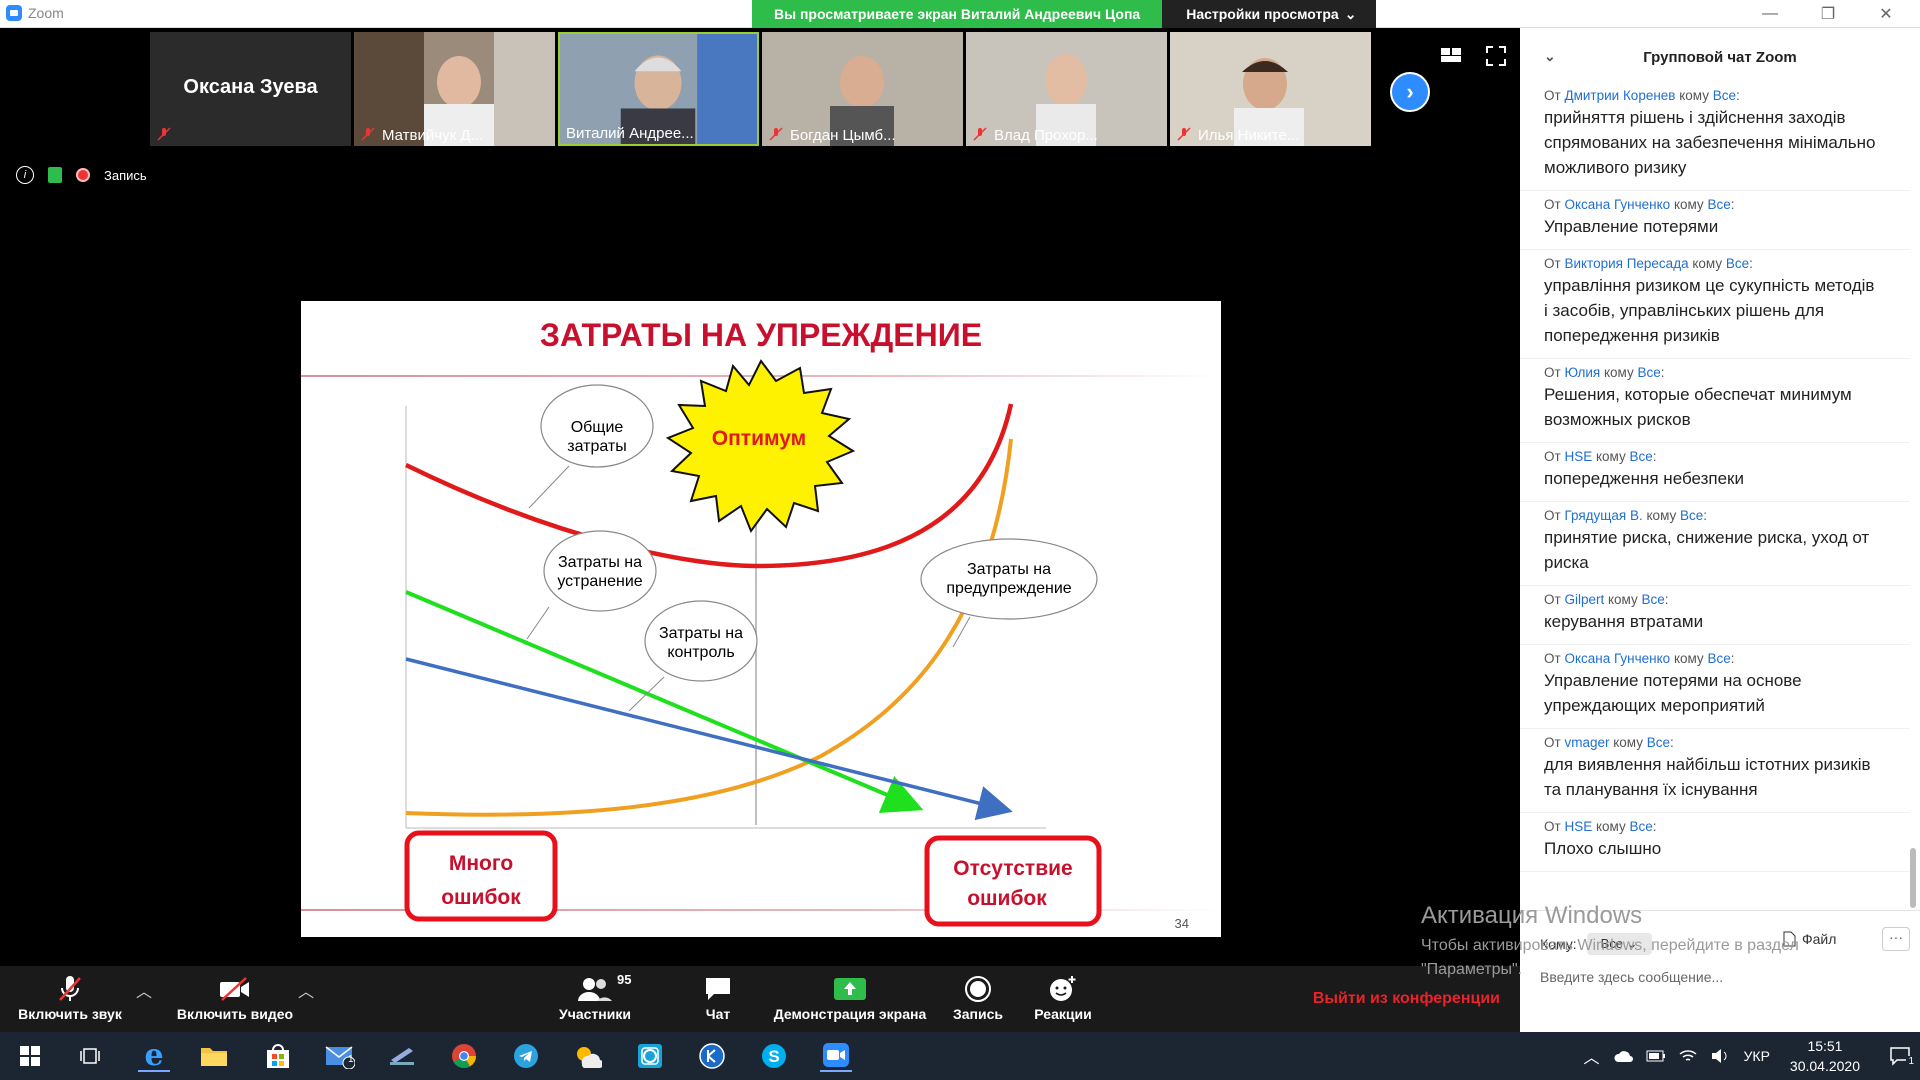 Image resolution: width=1920 pixels, height=1080 pixels. Describe the element at coordinates (1825, 1056) in the screenshot. I see `system-clock: 15:51 30.04.2020` at that location.